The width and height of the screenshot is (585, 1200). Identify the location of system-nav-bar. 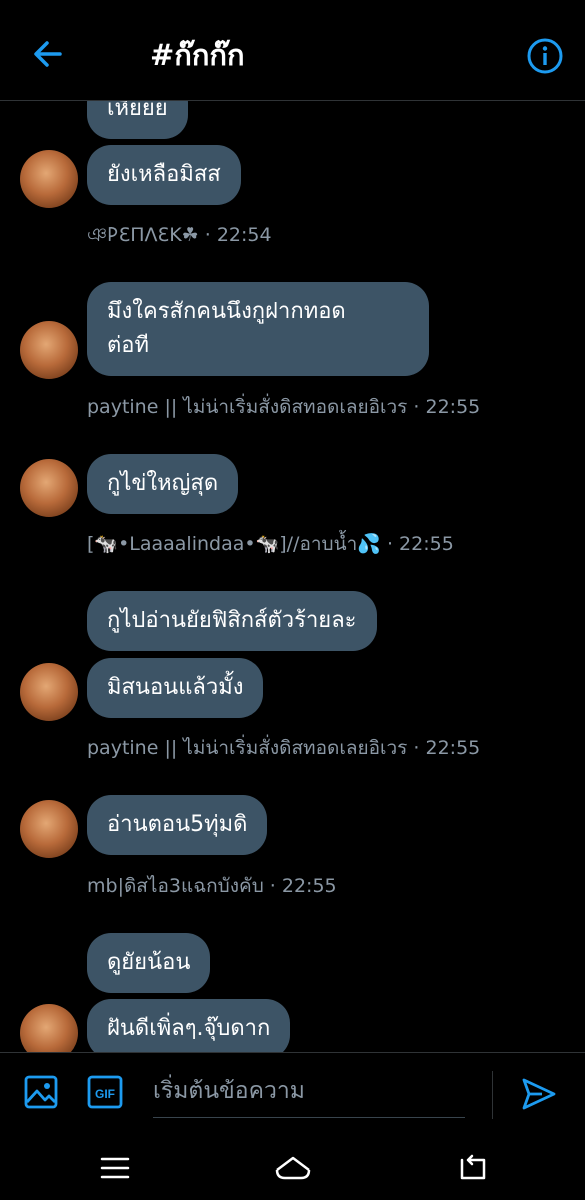
(292, 1168).